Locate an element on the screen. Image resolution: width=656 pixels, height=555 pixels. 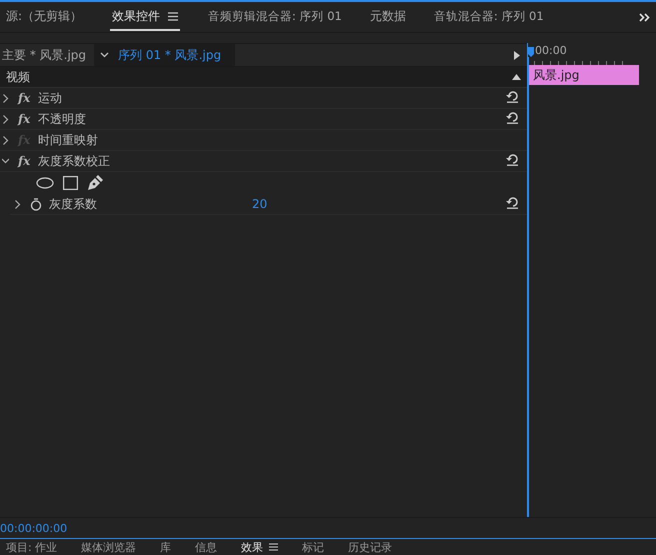
panel-tab: 元数据 is located at coordinates (388, 17).